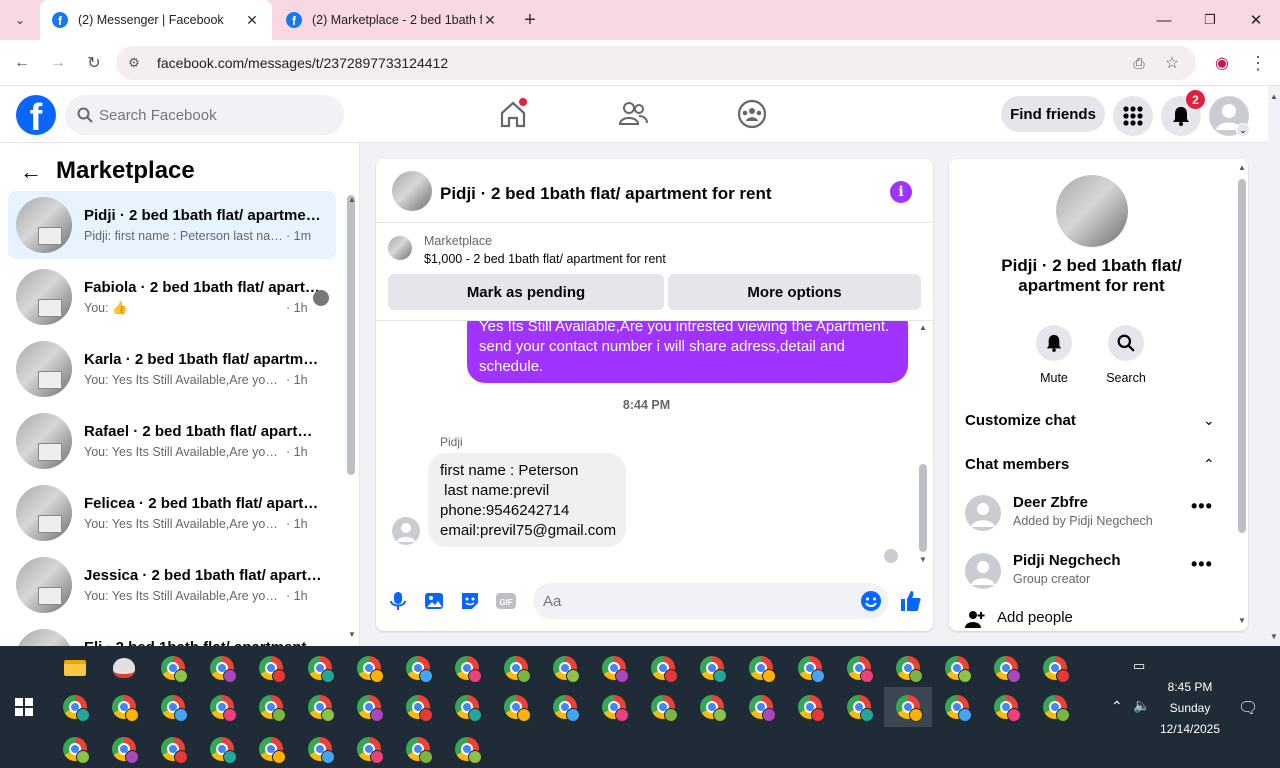 The height and width of the screenshot is (768, 1280). Describe the element at coordinates (20, 20) in the screenshot. I see `tab-search-chevron-icon: ⌄` at that location.